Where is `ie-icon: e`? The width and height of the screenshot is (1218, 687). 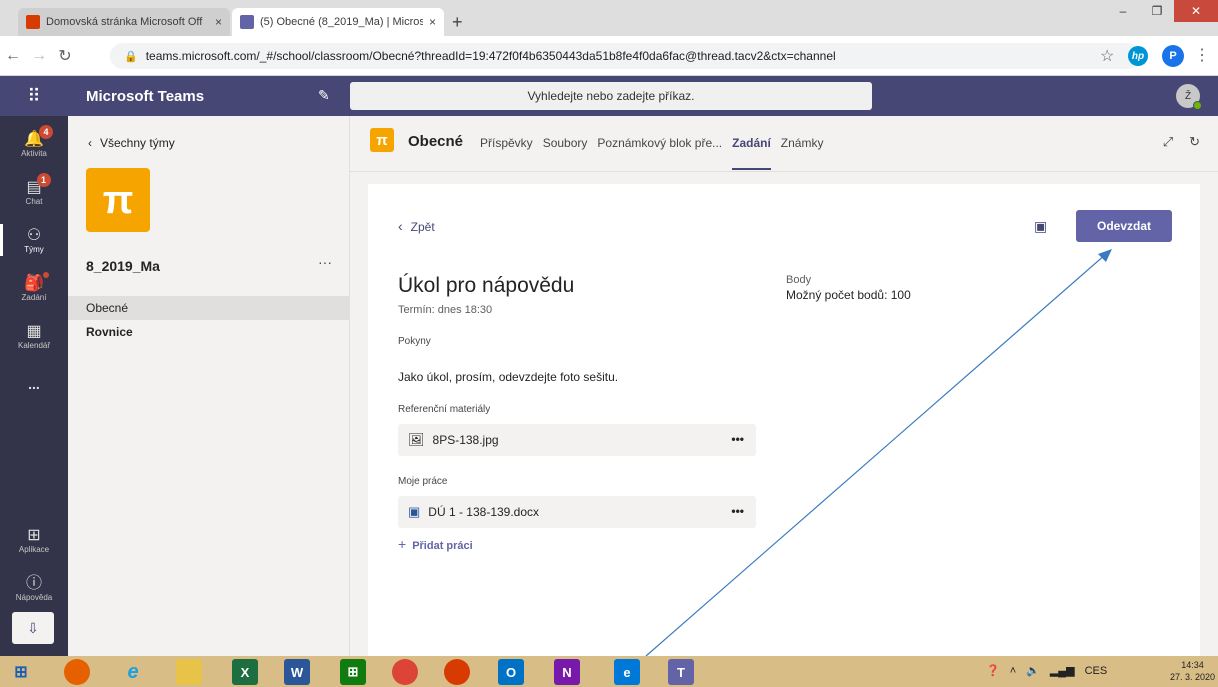
ie-icon: e is located at coordinates (133, 672).